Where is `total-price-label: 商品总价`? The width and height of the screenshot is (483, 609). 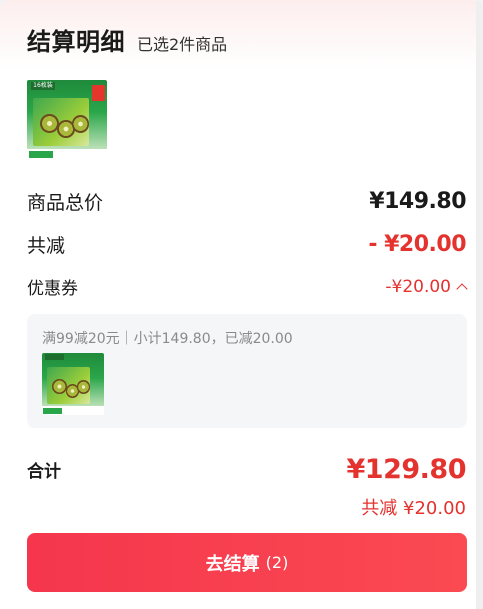
total-price-label: 商品总价 is located at coordinates (65, 203).